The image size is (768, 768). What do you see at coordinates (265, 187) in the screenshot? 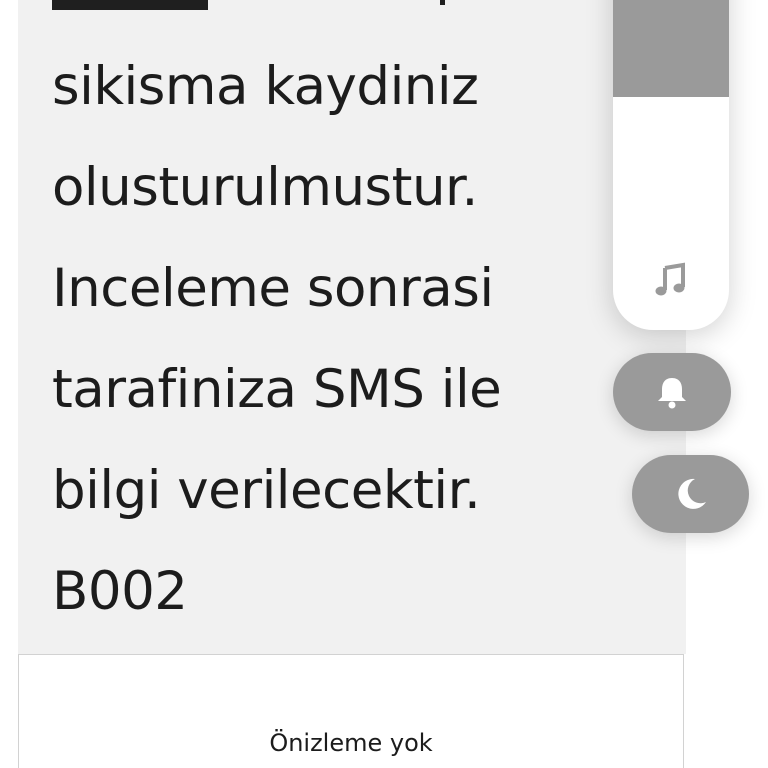
I see `message-line: olusturulmustur.` at bounding box center [265, 187].